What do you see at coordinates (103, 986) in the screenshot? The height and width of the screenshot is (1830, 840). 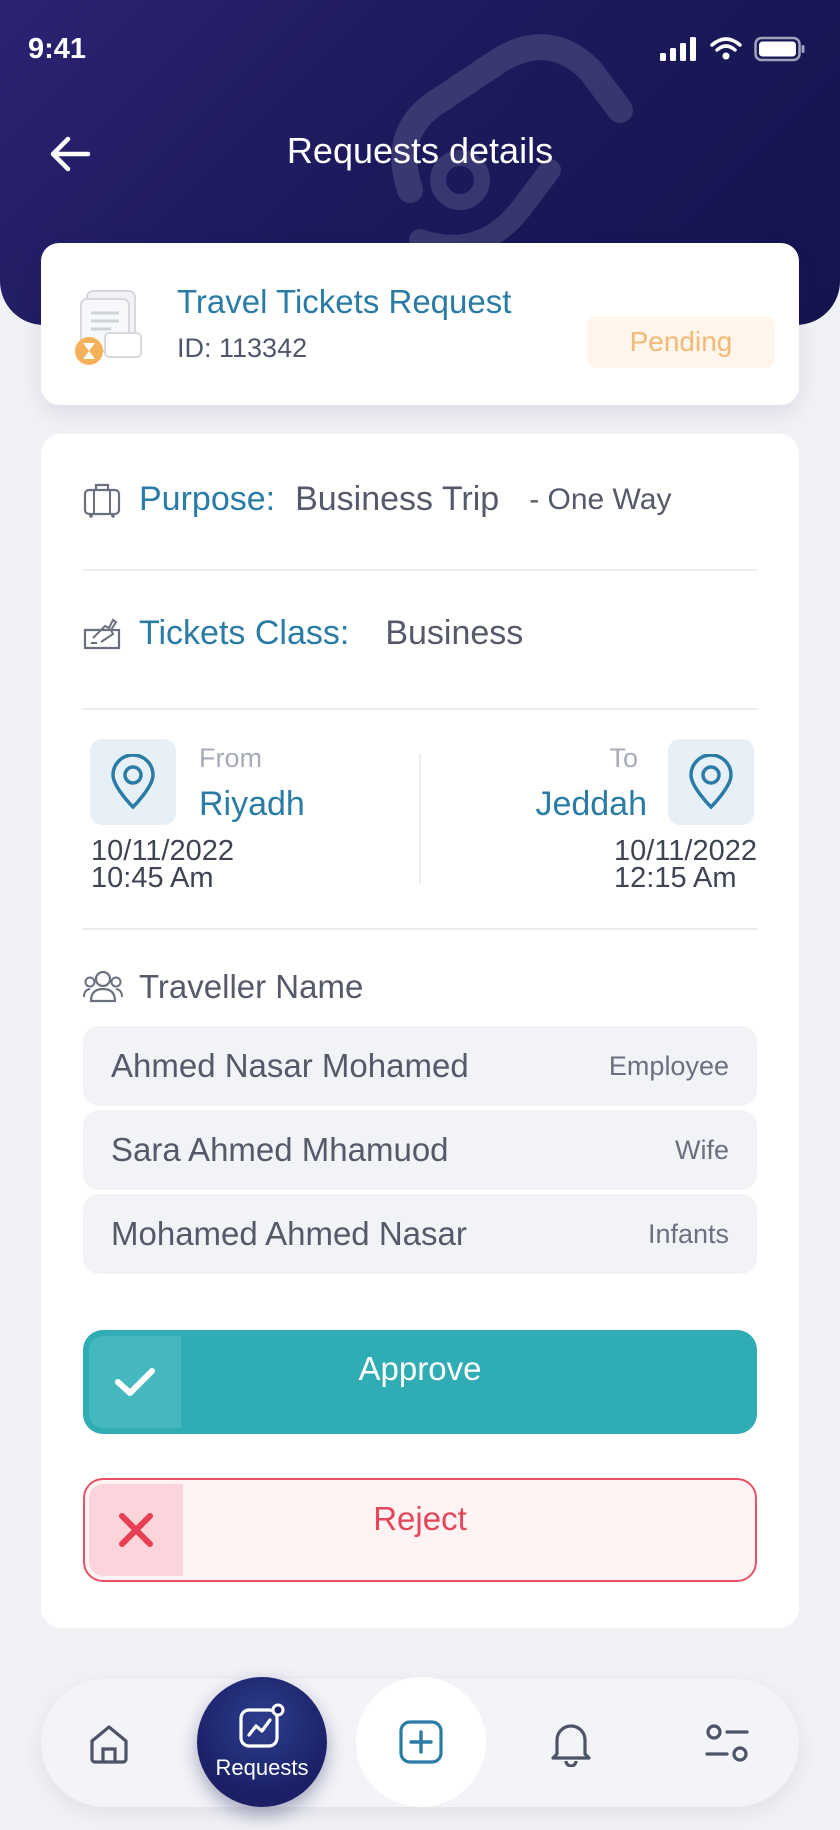 I see `users-icon` at bounding box center [103, 986].